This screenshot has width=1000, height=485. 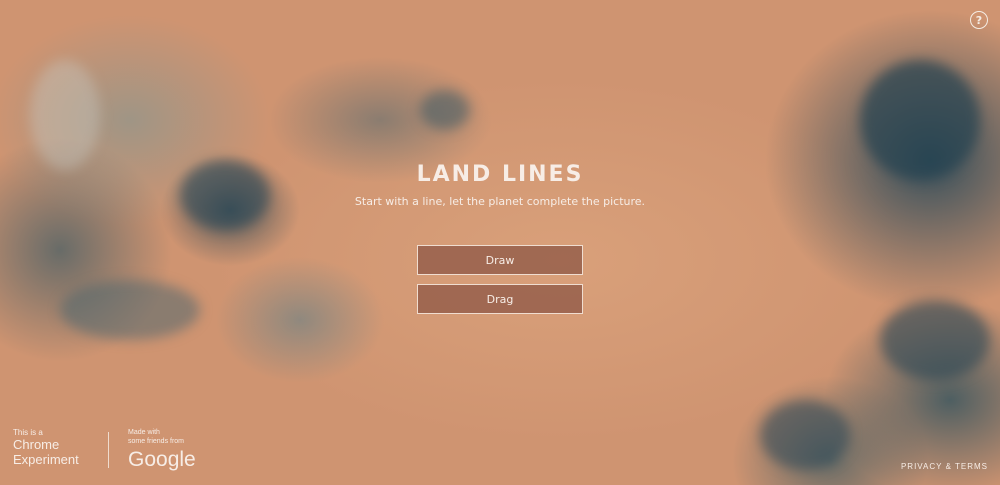 What do you see at coordinates (500, 260) in the screenshot?
I see `draw-button: Draw` at bounding box center [500, 260].